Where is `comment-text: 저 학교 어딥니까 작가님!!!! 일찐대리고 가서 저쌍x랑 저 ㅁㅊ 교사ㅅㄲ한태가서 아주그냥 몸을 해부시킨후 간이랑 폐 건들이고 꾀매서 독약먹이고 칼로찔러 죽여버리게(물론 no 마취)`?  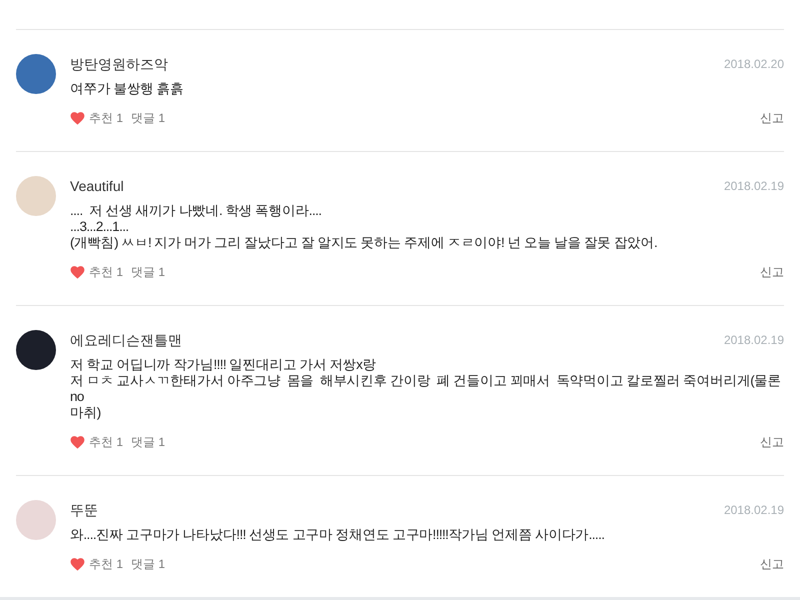
comment-text: 저 학교 어딥니까 작가님!!!! 일찐대리고 가서 저쌍x랑 저 ㅁㅊ 교사ㅅㄲ한태가서 아주그냥 몸을 해부시킨후 간이랑 폐 건들이고 꾀매서 독약먹이고 칼로찔러 죽여버리게(물론 no 마취) is located at coordinates (426, 389).